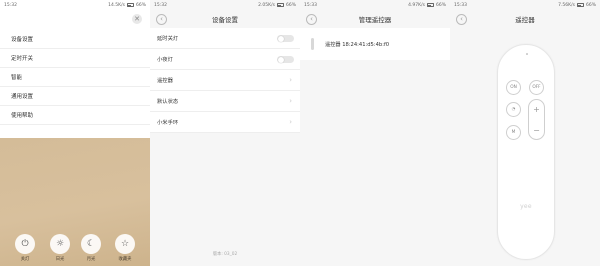  I want to click on remote-device-label: 遥控器 18:24:41:d5:4b:f0, so click(357, 44).